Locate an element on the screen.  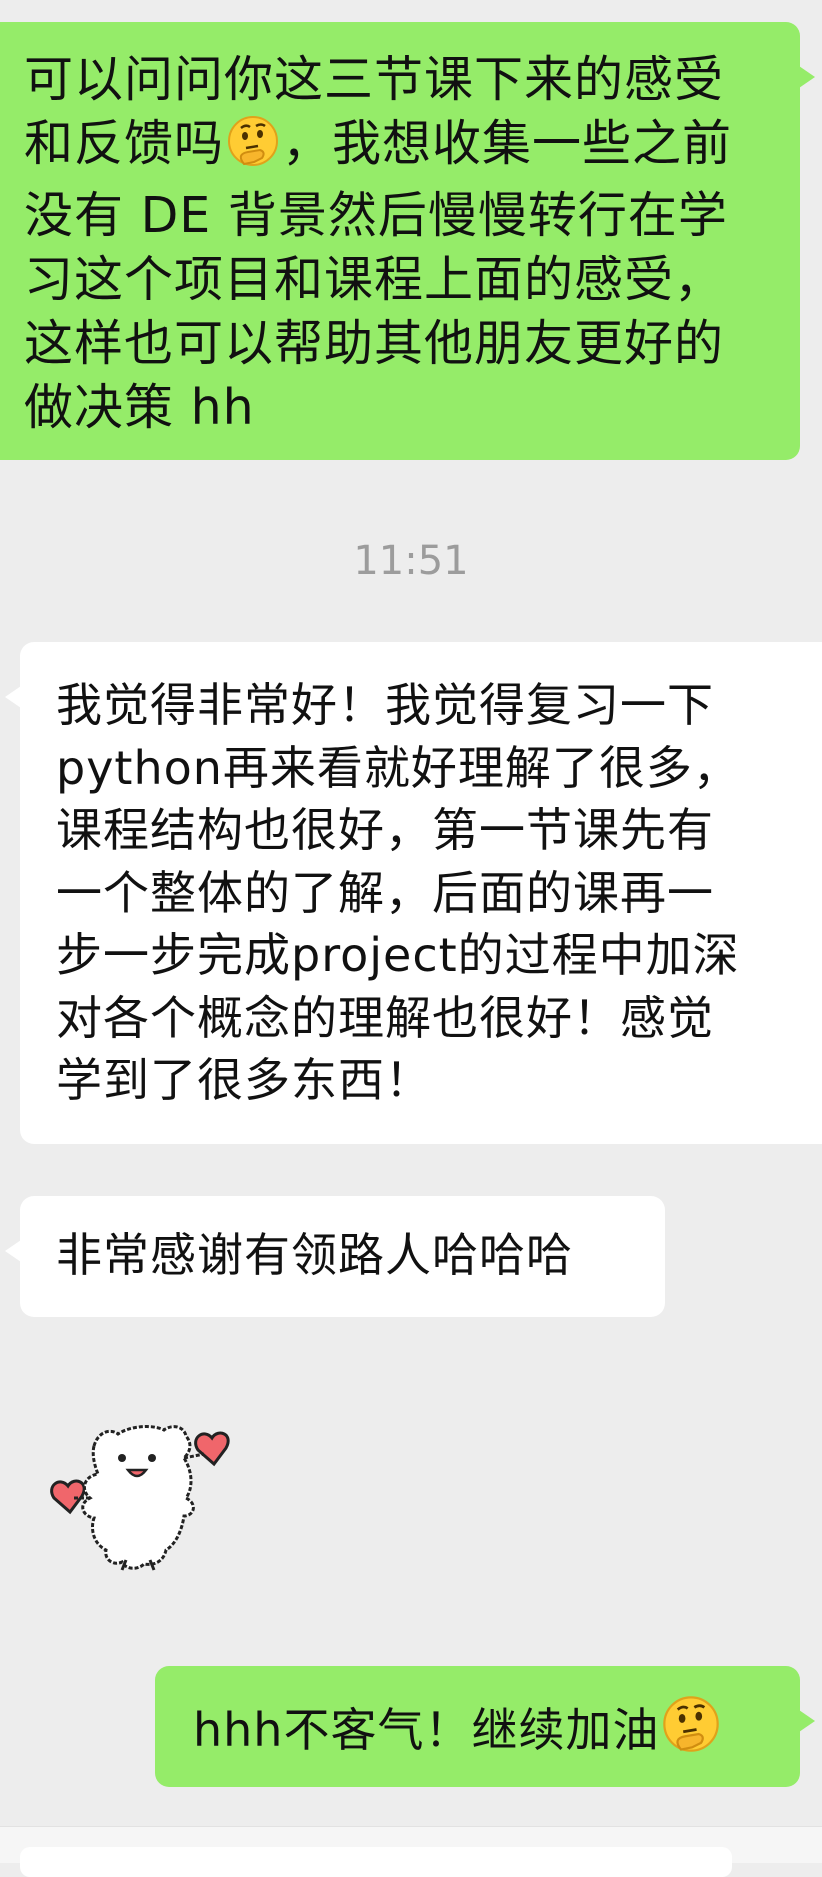
bear-holding-hearts-sticker is located at coordinates (143, 1496).